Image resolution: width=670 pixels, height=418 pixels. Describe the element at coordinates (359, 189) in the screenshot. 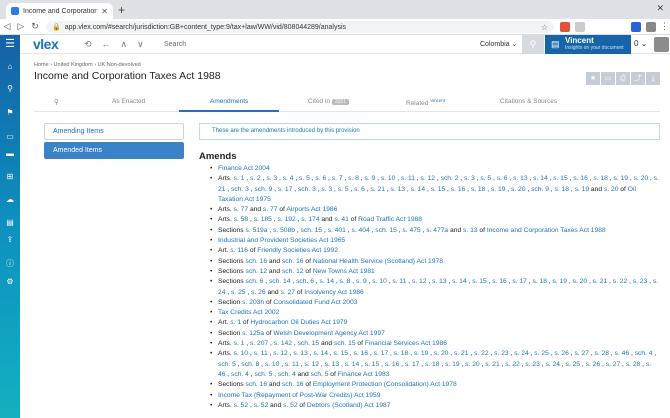

I see `amendment-link: s. 6` at that location.